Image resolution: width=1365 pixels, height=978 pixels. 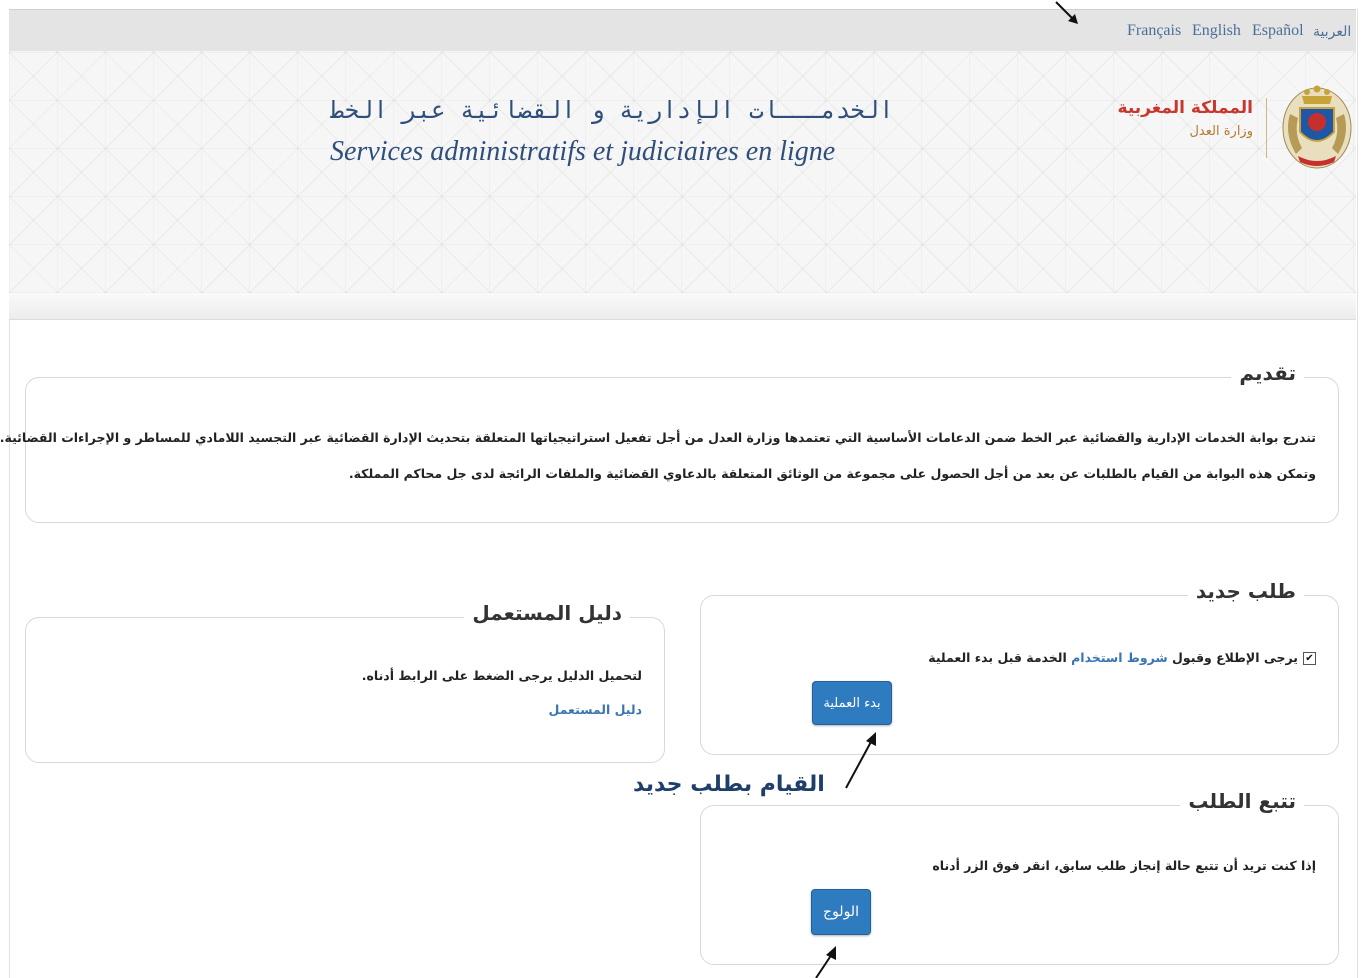 What do you see at coordinates (1317, 127) in the screenshot?
I see `moroccan-coat-of-arms-icon` at bounding box center [1317, 127].